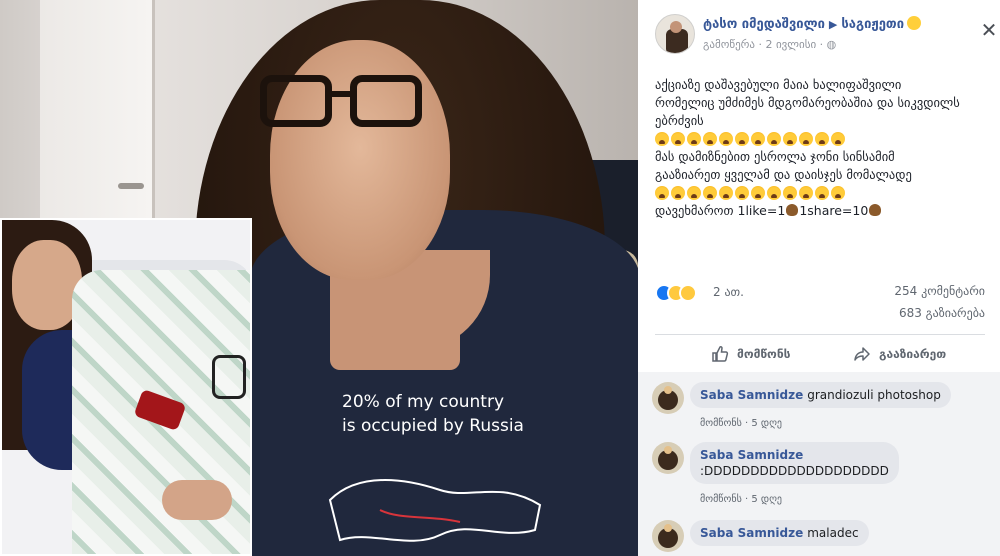 This screenshot has height=556, width=1000. I want to click on post-line: მას დამიზნებით ესროლა ჯონი სინსამიმ, so click(775, 156).